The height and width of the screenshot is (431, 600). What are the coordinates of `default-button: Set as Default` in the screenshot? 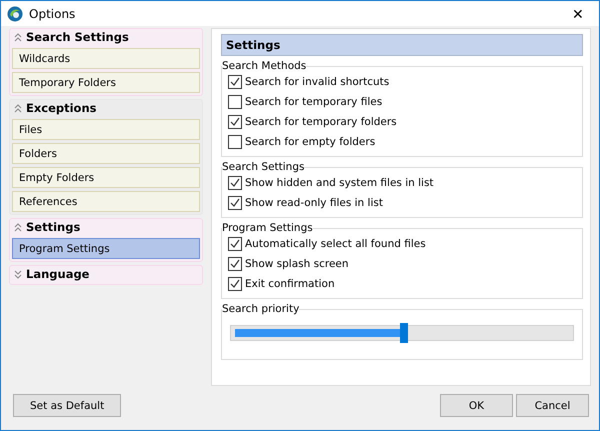 It's located at (67, 405).